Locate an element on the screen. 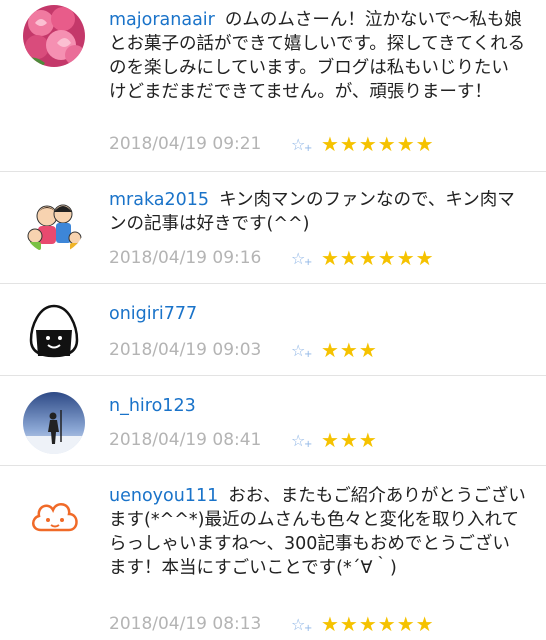 This screenshot has height=640, width=546. comment-item: onigiri777 2018/04/19 09:03 ☆ + ★★★ is located at coordinates (273, 330).